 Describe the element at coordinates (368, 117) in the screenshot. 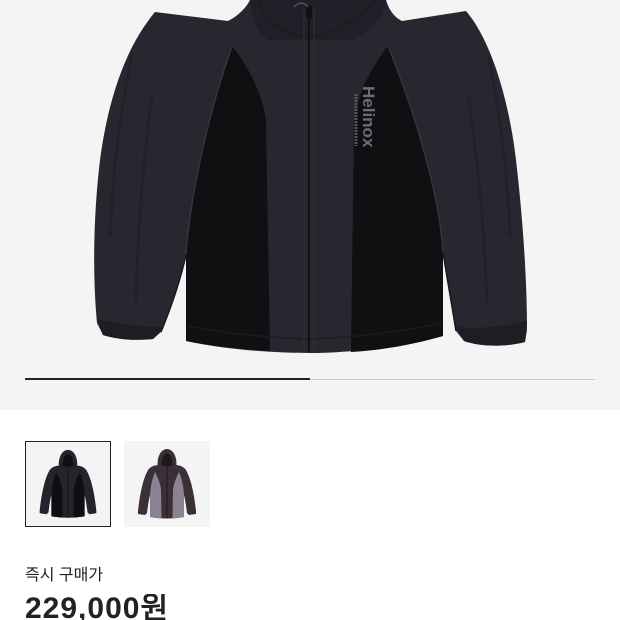

I see `chest-logo-text: Helinox` at that location.